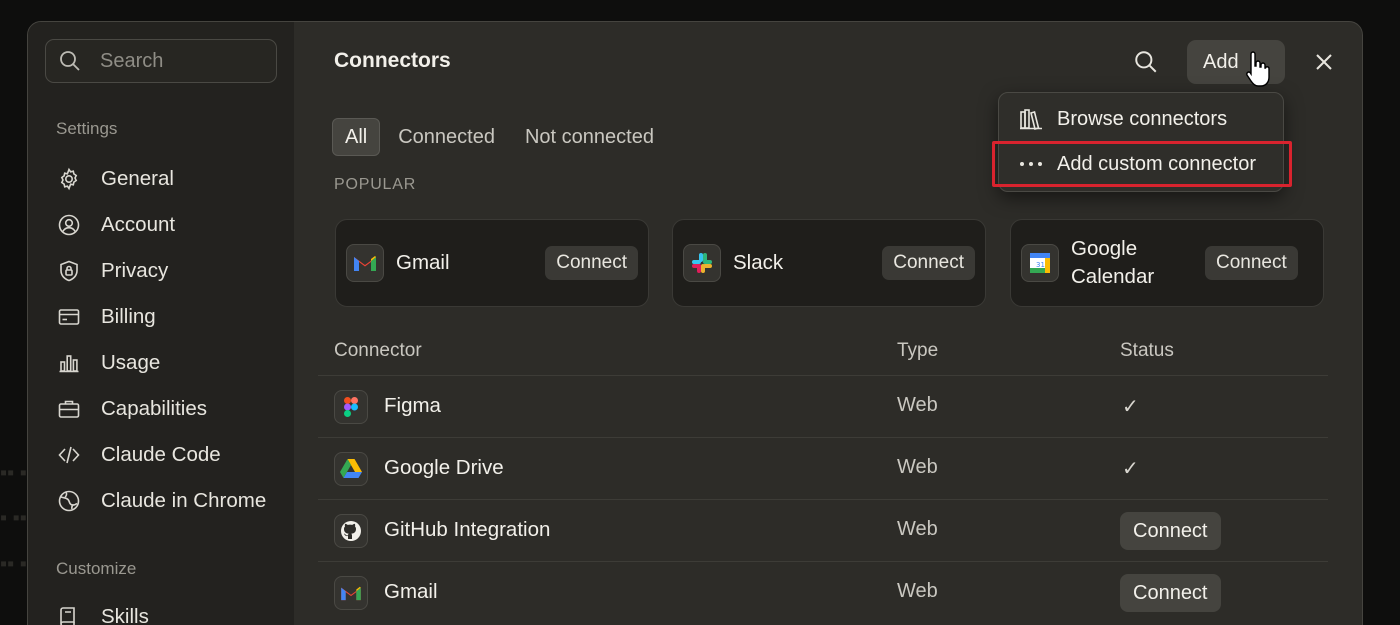 This screenshot has width=1400, height=625. Describe the element at coordinates (171, 271) in the screenshot. I see `sidebar-item-privacy: Privacy` at that location.